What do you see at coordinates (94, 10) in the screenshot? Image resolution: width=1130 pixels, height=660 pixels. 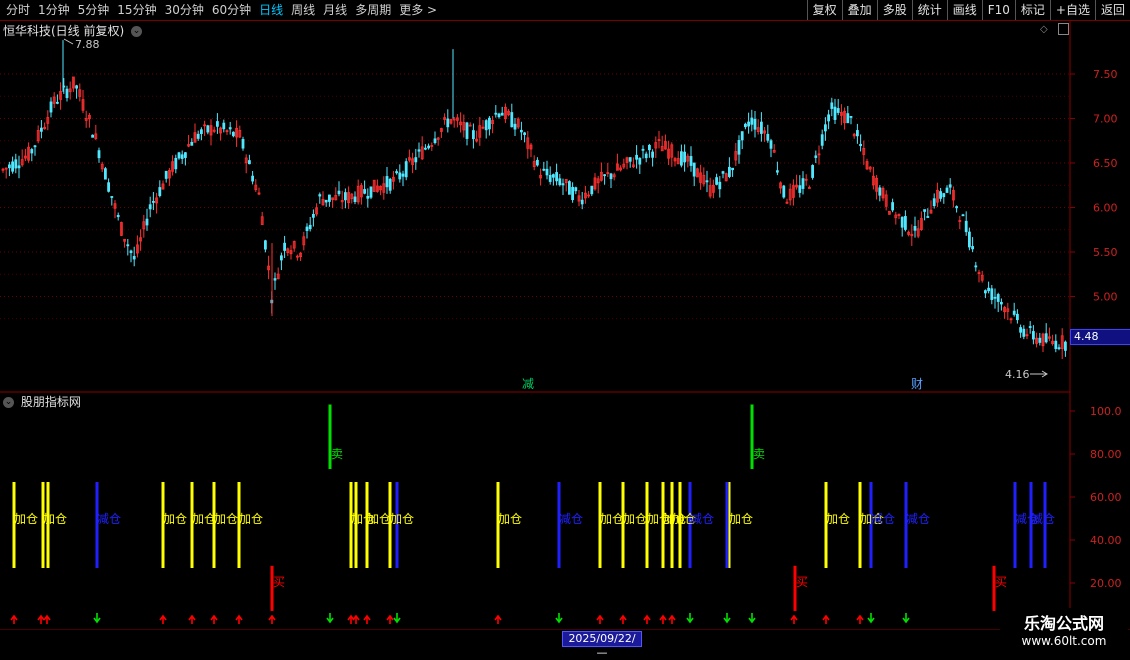 I see `period-tab: 5分钟` at bounding box center [94, 10].